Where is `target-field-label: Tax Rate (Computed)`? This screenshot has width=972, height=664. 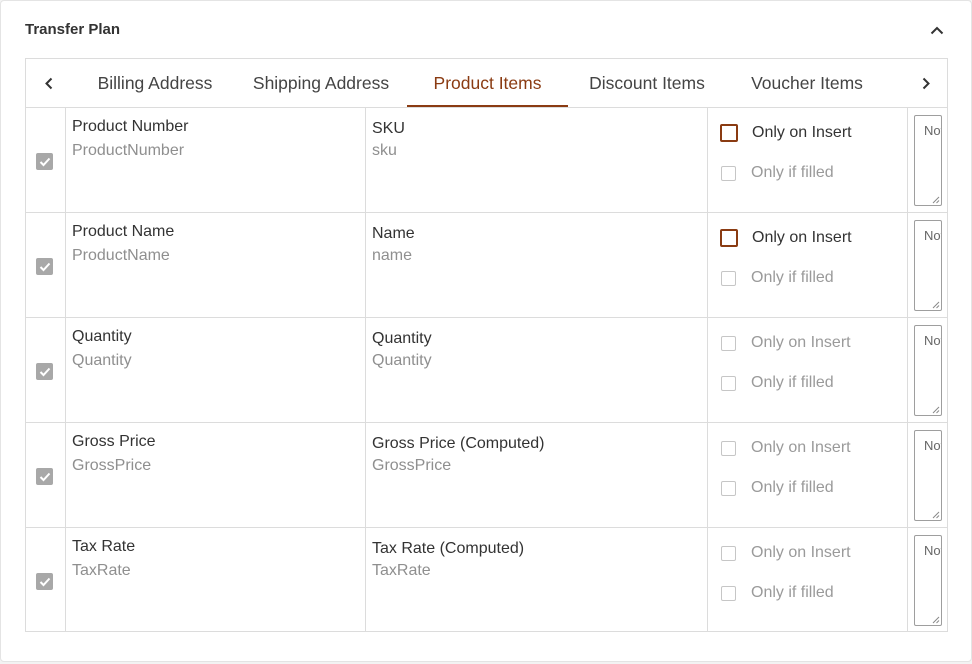
target-field-label: Tax Rate (Computed) is located at coordinates (448, 548).